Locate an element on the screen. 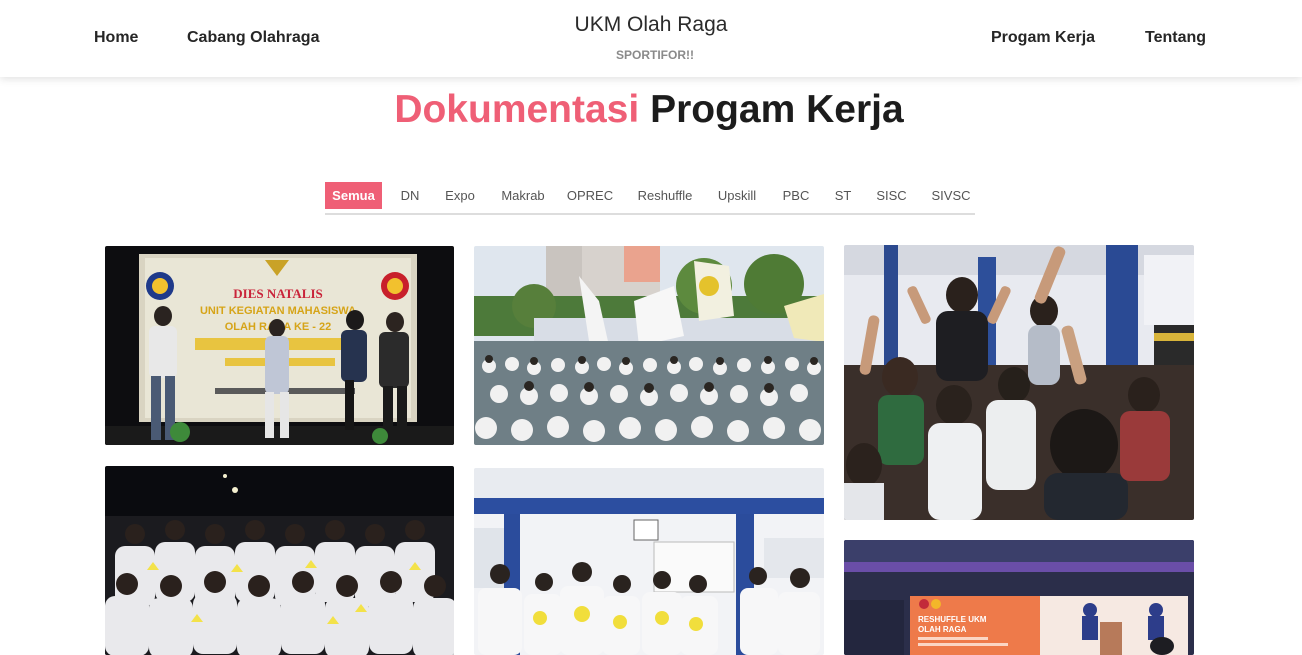  section-title: Dokumentasi Progam Kerja is located at coordinates (649, 110).